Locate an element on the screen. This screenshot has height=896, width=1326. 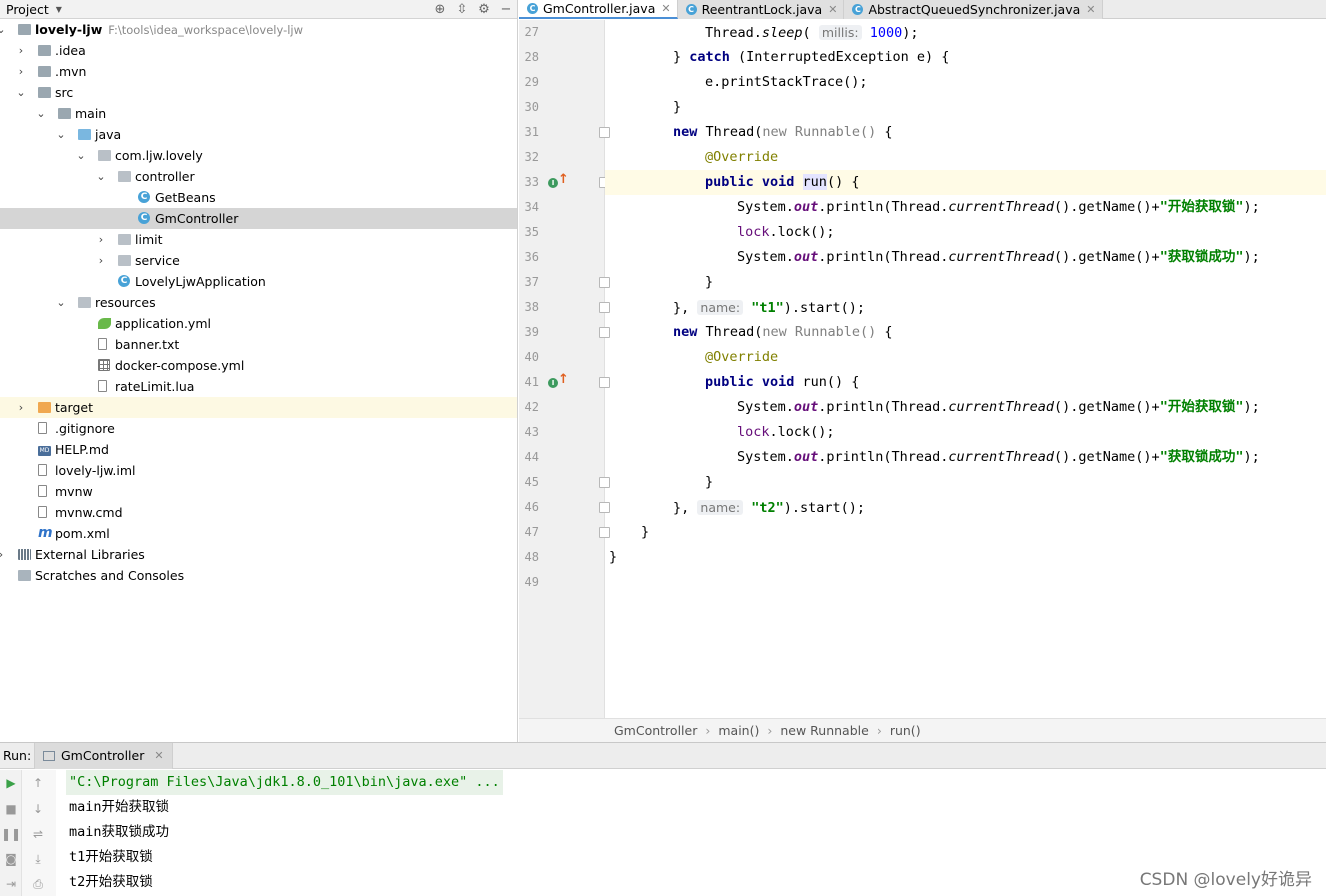
editor-tab: C GmController.java ✕ is located at coordinates (598, 9).